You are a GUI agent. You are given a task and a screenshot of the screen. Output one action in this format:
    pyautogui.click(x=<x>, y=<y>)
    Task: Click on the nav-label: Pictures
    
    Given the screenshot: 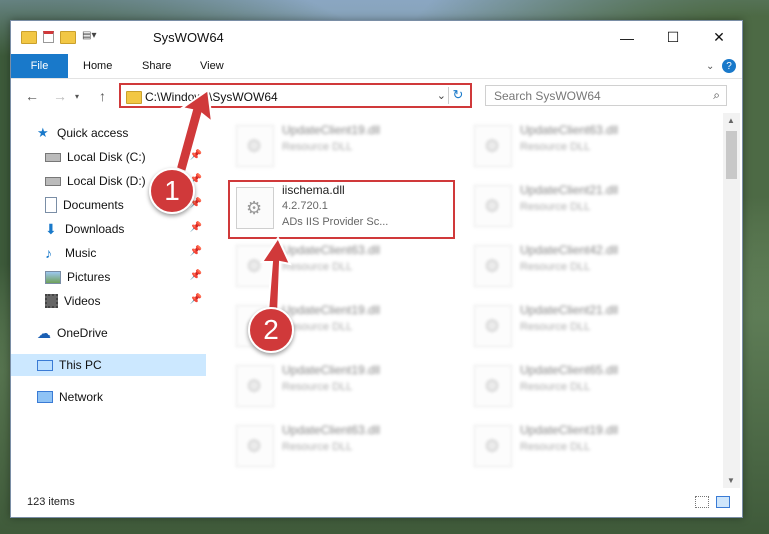 What is the action you would take?
    pyautogui.click(x=89, y=277)
    